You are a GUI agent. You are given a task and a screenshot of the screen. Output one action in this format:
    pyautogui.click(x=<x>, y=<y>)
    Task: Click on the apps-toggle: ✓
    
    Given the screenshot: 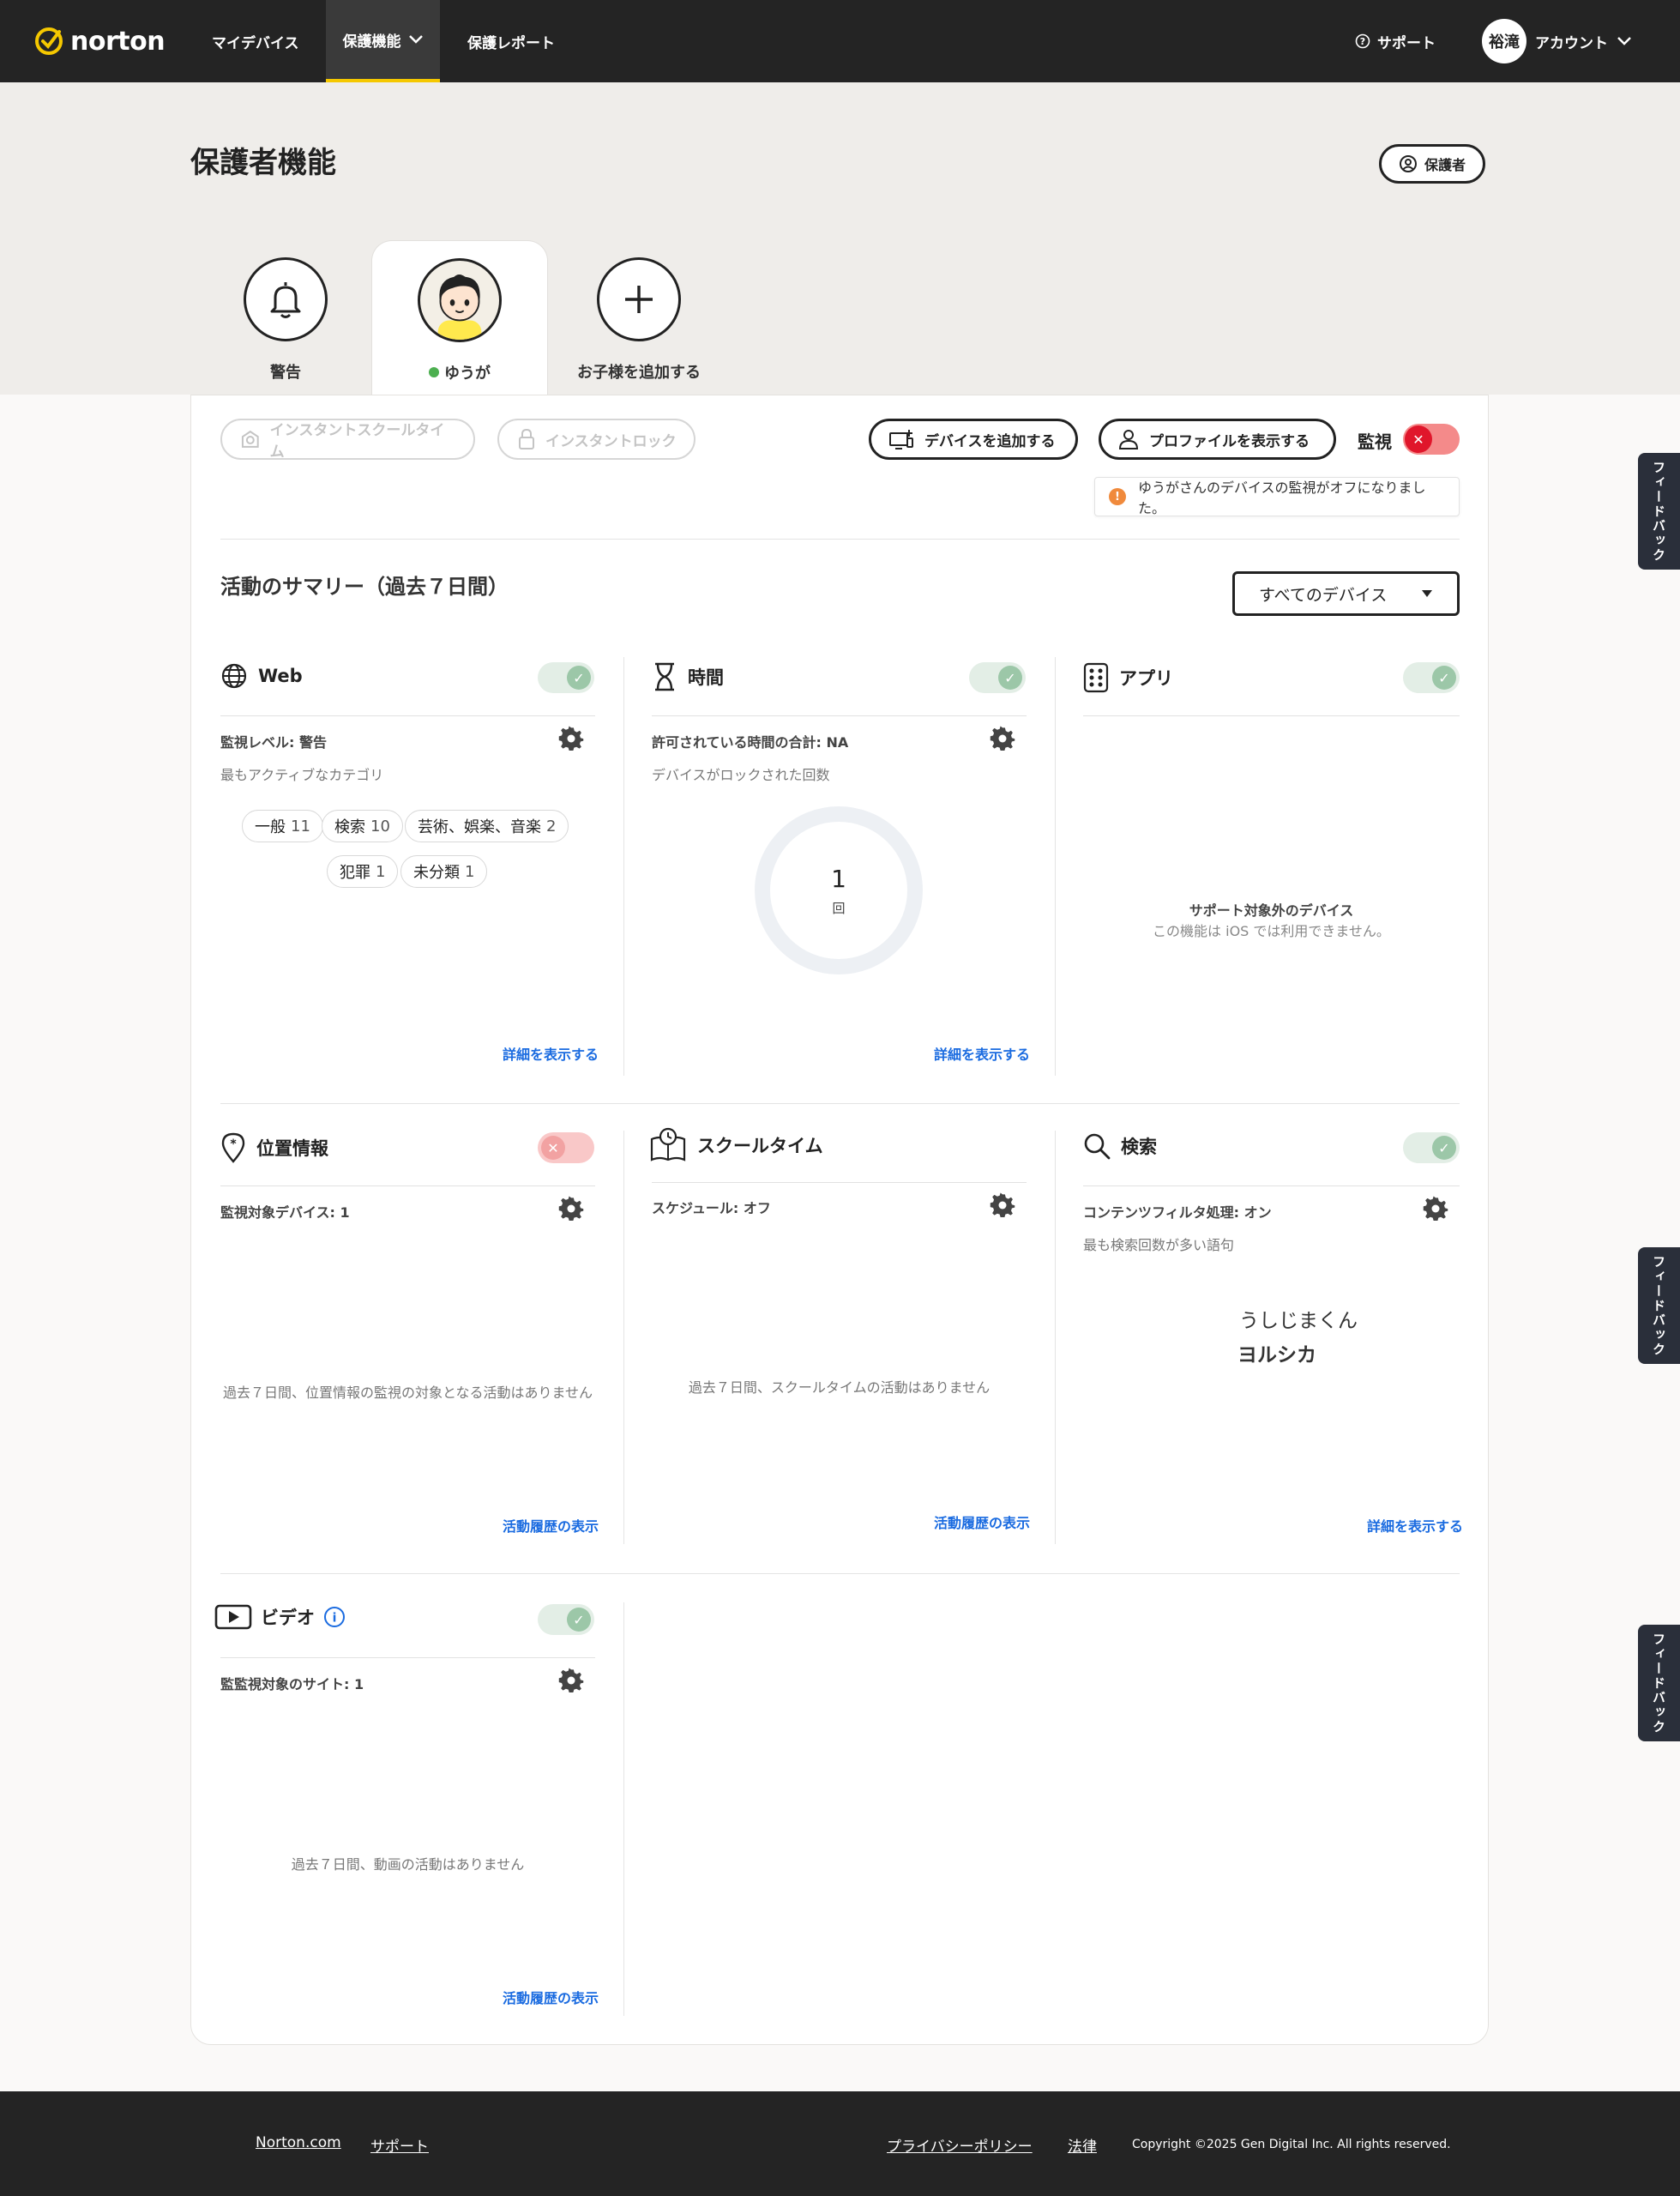 What is the action you would take?
    pyautogui.click(x=1431, y=677)
    